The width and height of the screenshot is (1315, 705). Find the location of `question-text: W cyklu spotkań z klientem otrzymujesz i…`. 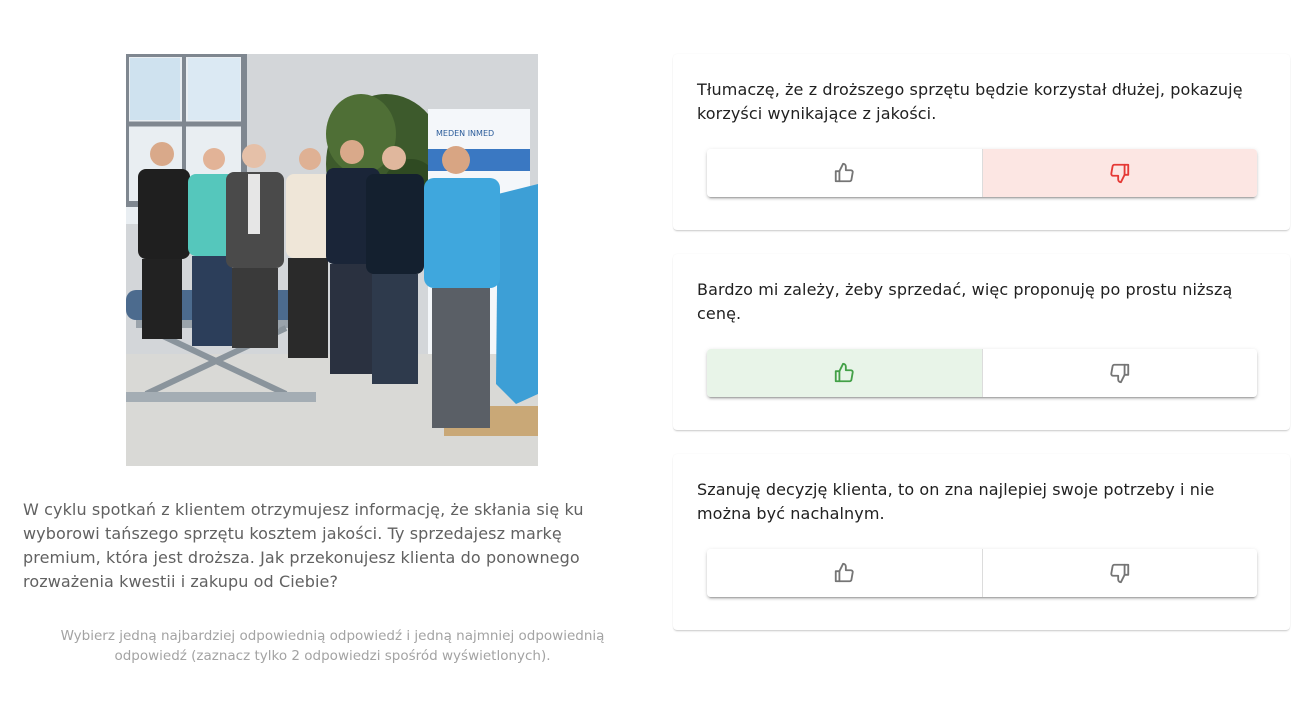

question-text: W cyklu spotkań z klientem otrzymujesz i… is located at coordinates (303, 545).